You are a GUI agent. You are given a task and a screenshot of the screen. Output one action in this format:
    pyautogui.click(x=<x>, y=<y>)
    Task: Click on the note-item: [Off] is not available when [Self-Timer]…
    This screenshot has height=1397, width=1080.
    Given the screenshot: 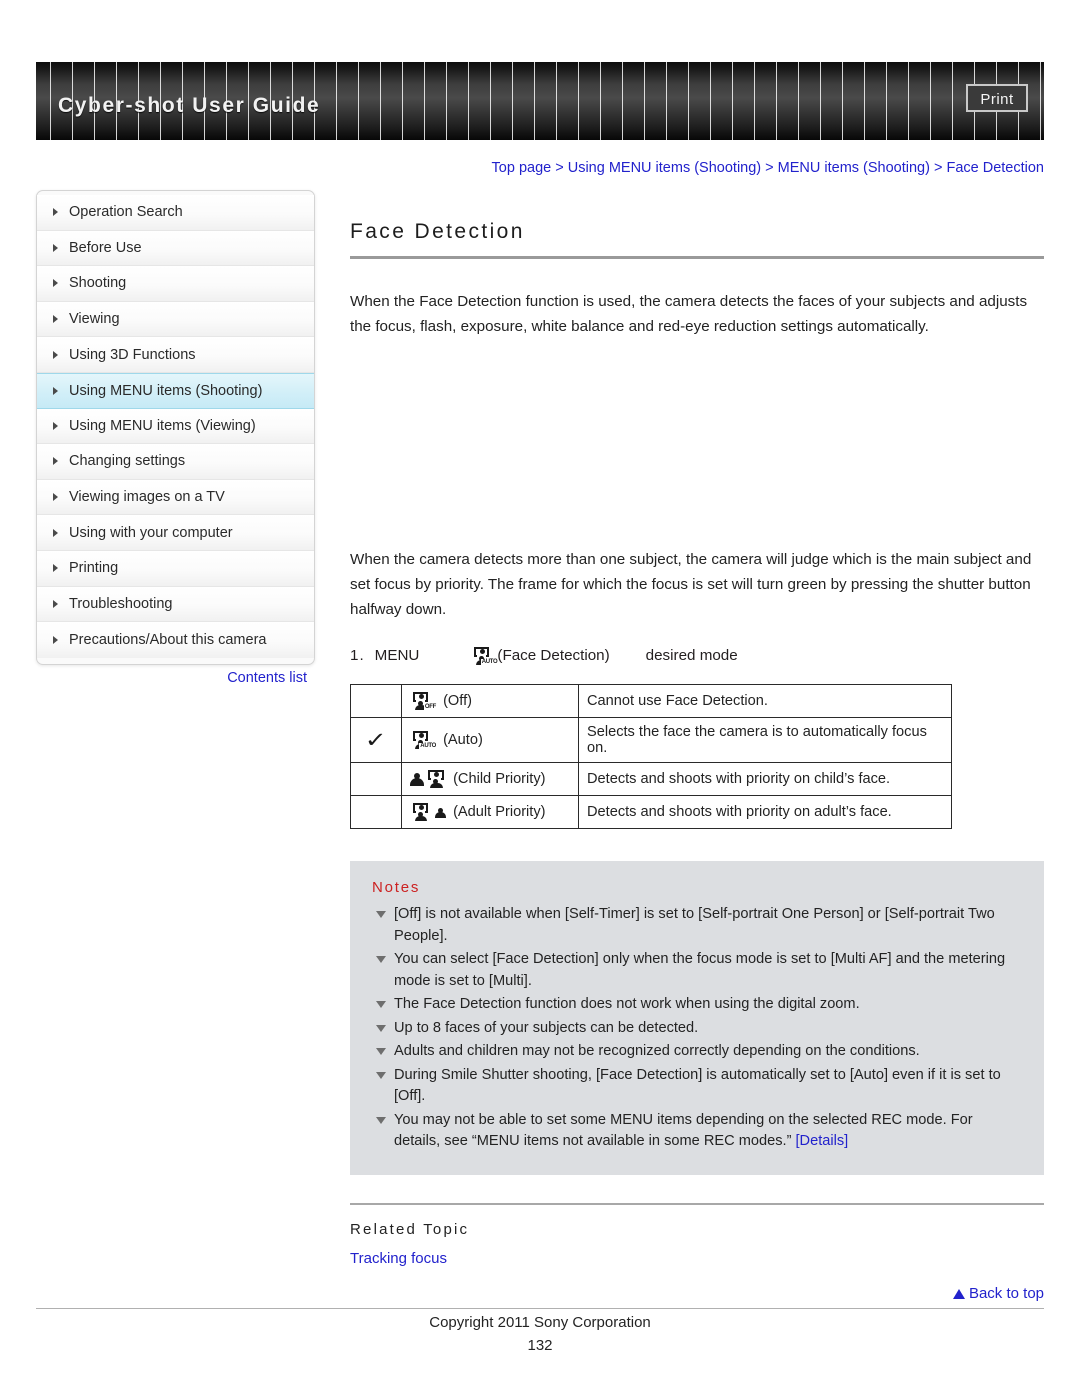 What is the action you would take?
    pyautogui.click(x=697, y=925)
    